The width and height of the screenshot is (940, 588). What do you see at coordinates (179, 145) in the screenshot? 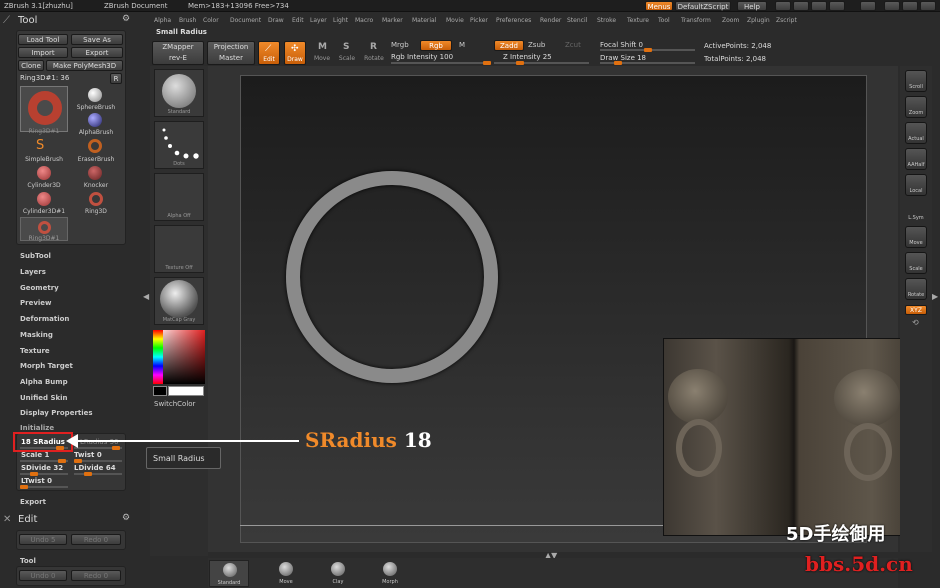
I see `dots-stroke-thumbnail: Dots` at bounding box center [179, 145].